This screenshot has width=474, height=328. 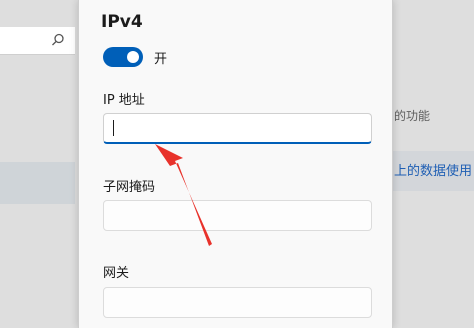 I want to click on background-data-usage-link: 上的数据使用, so click(x=433, y=169).